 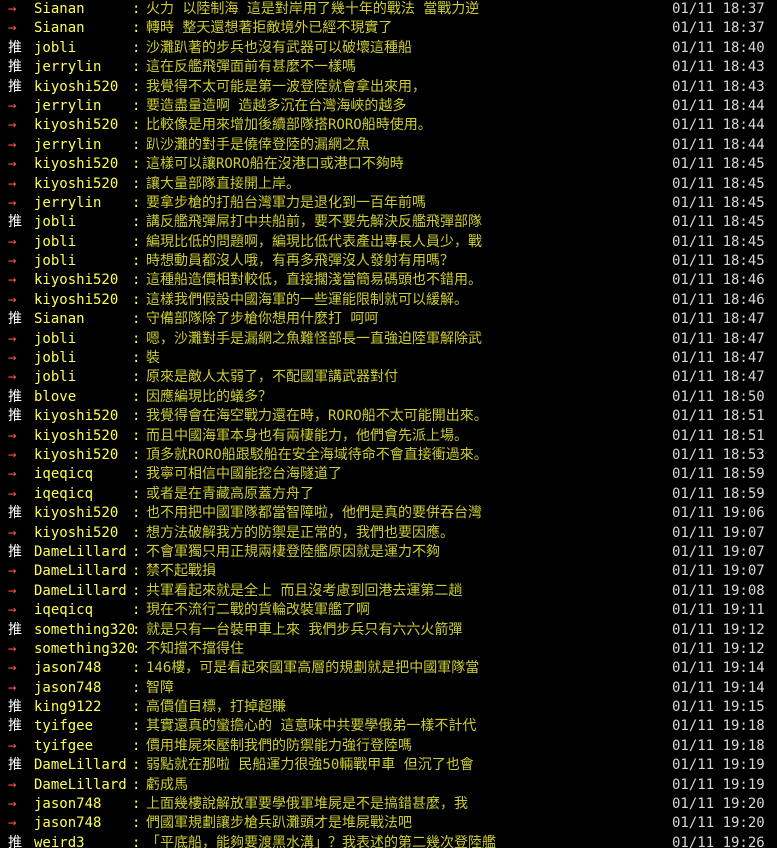 I want to click on comment-time: 01/11 18:47, so click(x=718, y=338).